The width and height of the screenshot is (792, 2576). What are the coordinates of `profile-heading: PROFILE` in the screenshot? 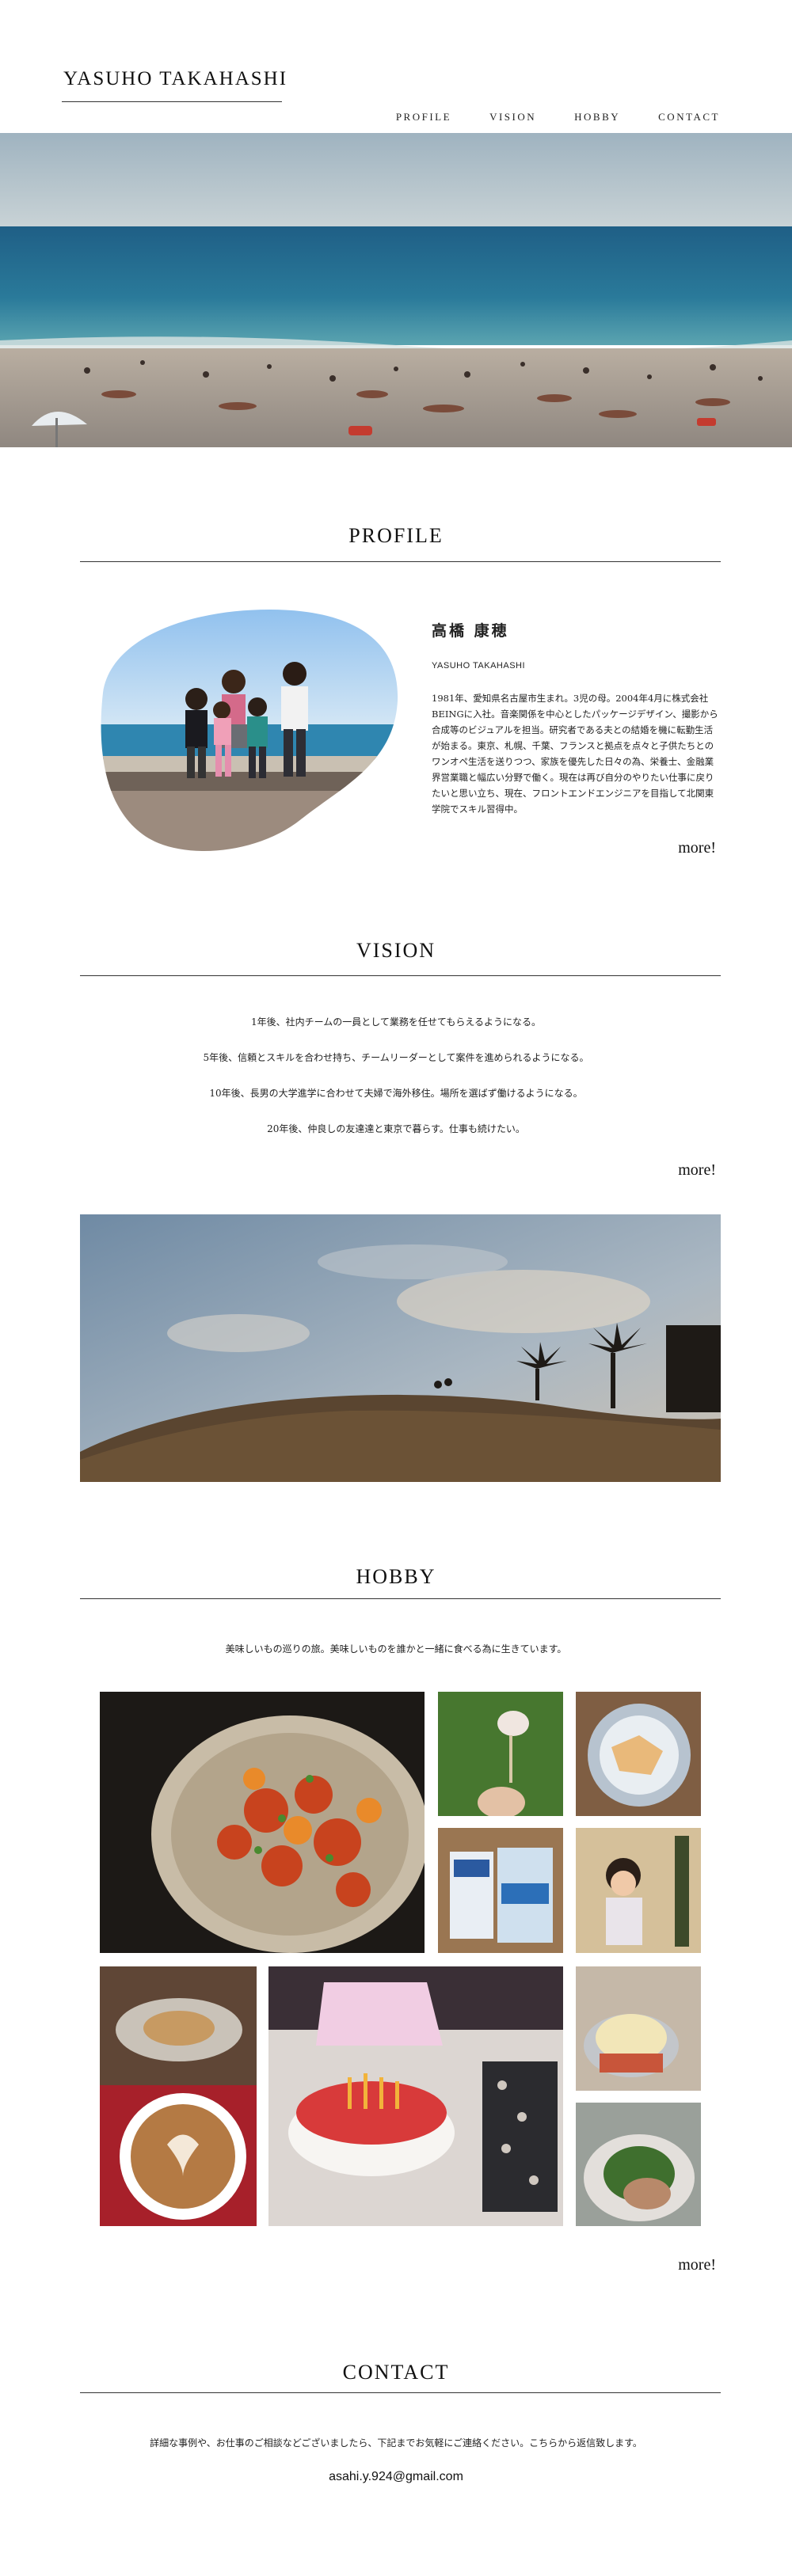 It's located at (396, 536).